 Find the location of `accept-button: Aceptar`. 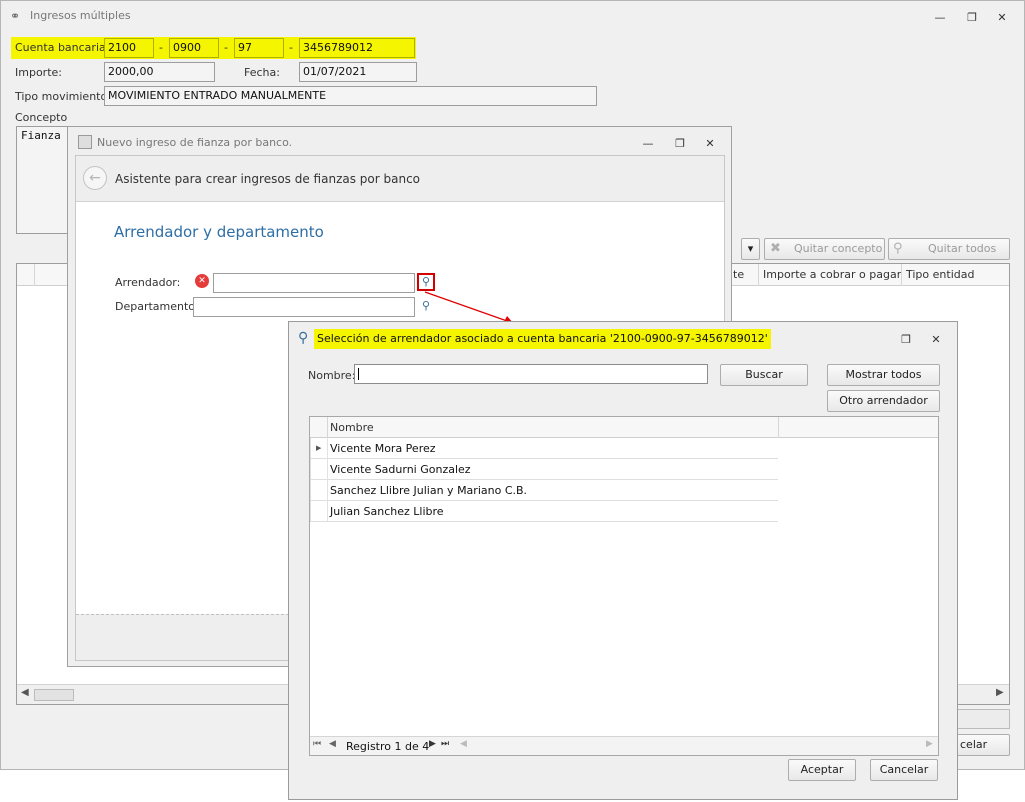

accept-button: Aceptar is located at coordinates (822, 770).